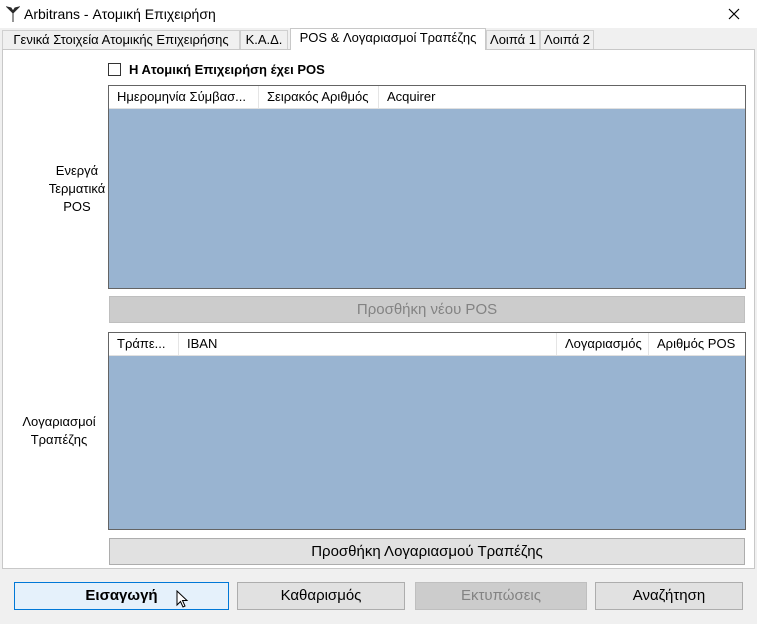  Describe the element at coordinates (319, 97) in the screenshot. I see `col-serial-number: Σειρακός Αριθμός` at that location.